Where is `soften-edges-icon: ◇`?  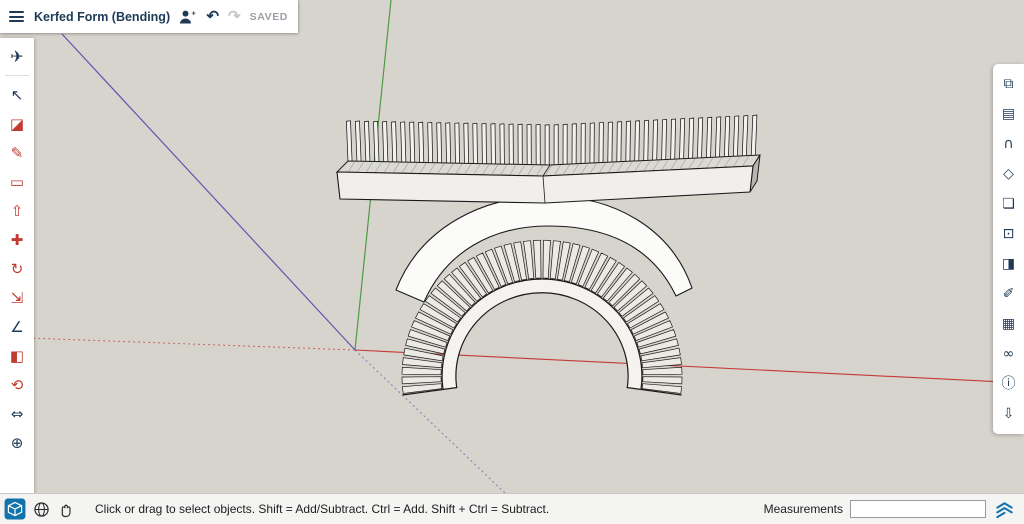 soften-edges-icon: ◇ is located at coordinates (1008, 174).